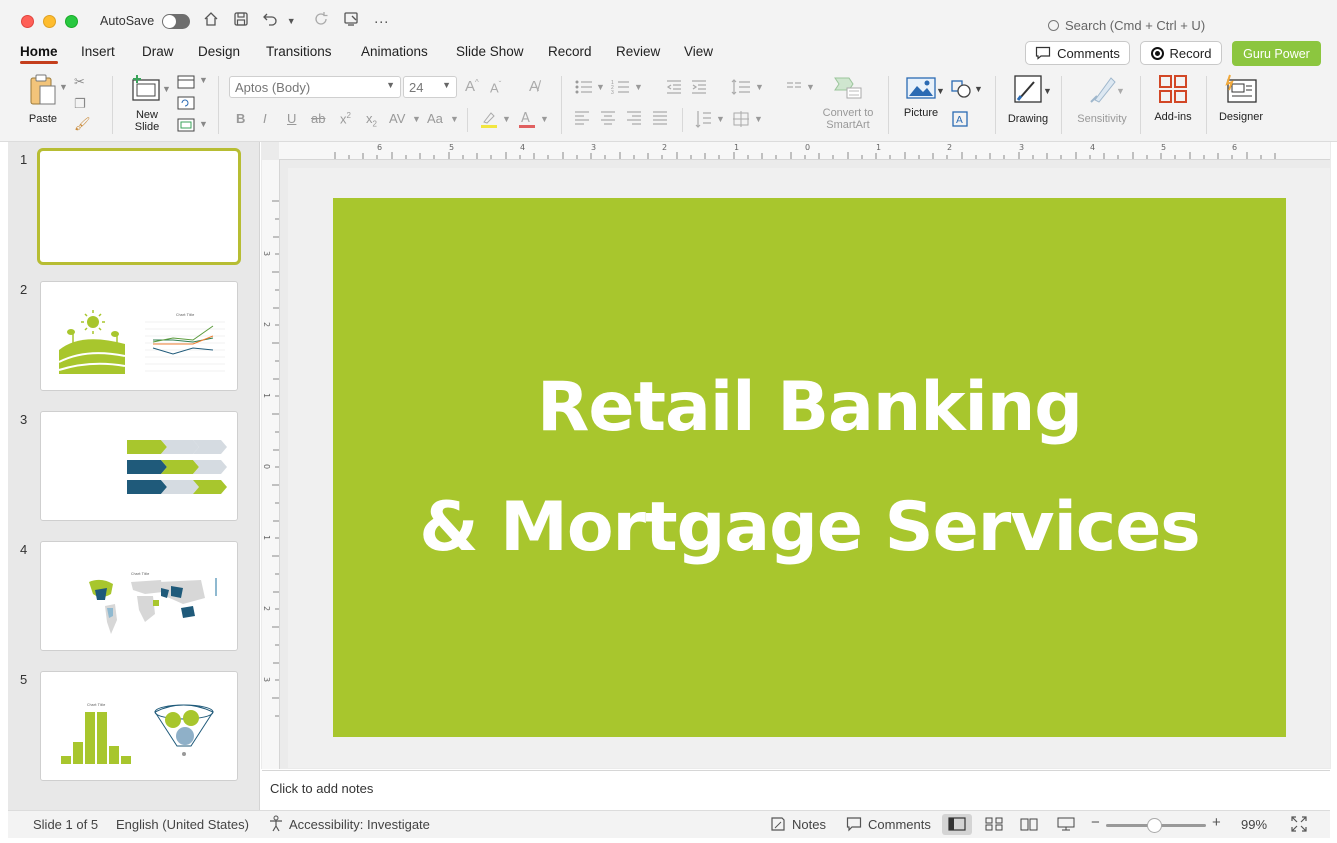  What do you see at coordinates (139, 596) in the screenshot?
I see `slide-thumbnail-4: Chart Title` at bounding box center [139, 596].